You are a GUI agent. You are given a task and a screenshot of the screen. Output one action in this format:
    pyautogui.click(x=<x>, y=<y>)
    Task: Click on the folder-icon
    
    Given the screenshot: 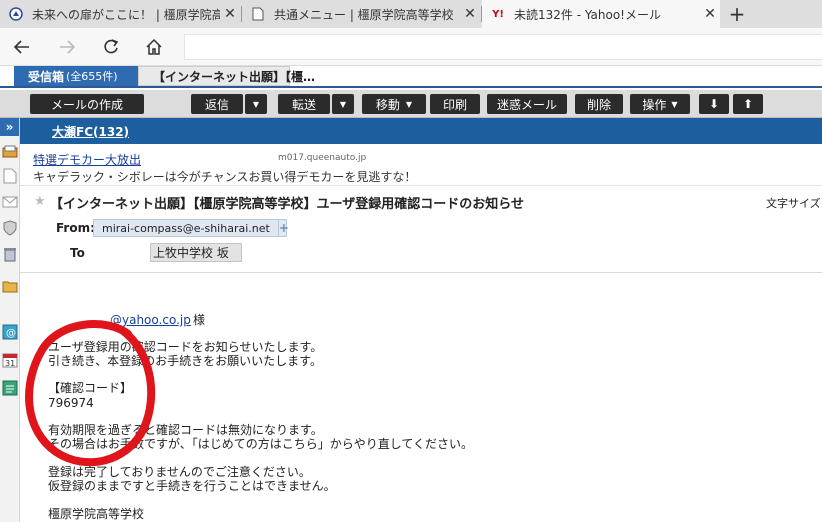 What is the action you would take?
    pyautogui.click(x=10, y=286)
    